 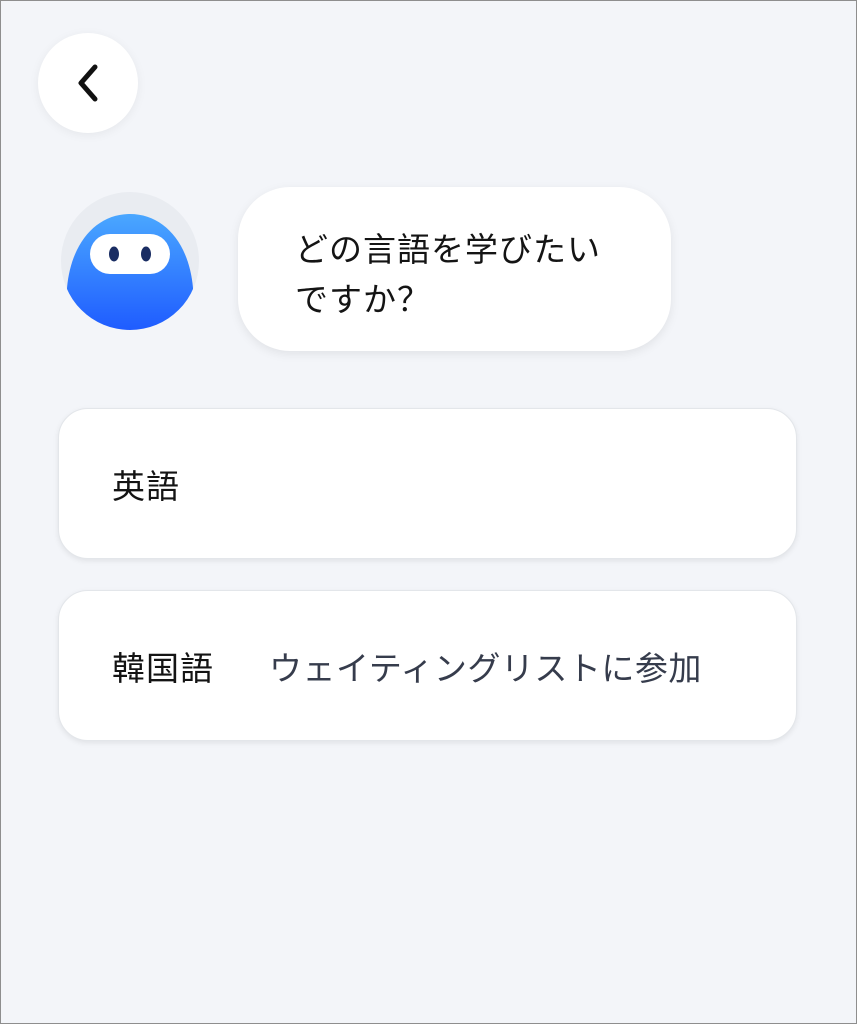 What do you see at coordinates (448, 274) in the screenshot?
I see `question-text: どの言語を学びたい ですか？` at bounding box center [448, 274].